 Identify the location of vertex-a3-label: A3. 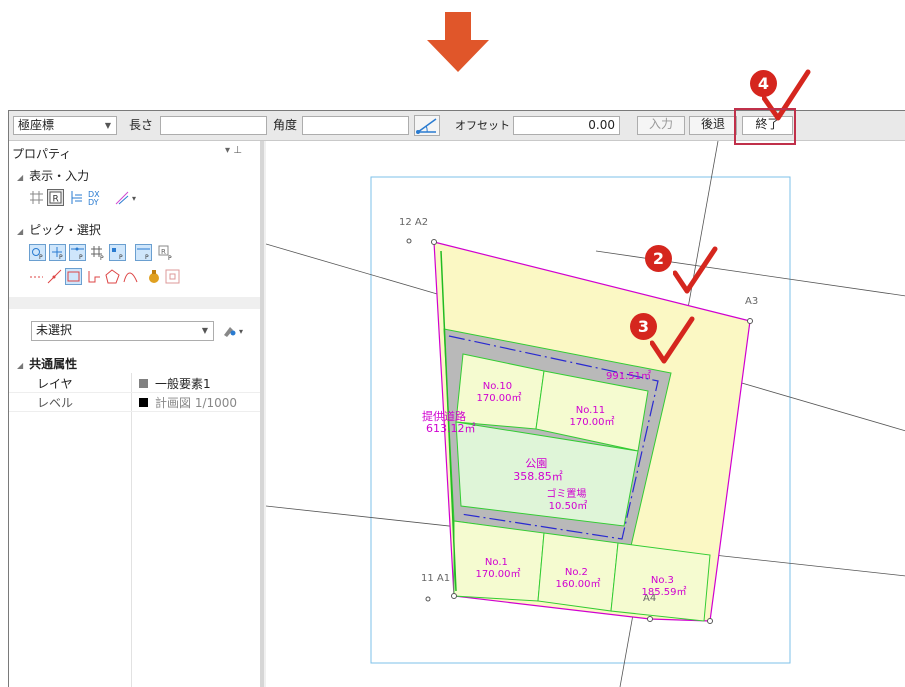
(751, 301).